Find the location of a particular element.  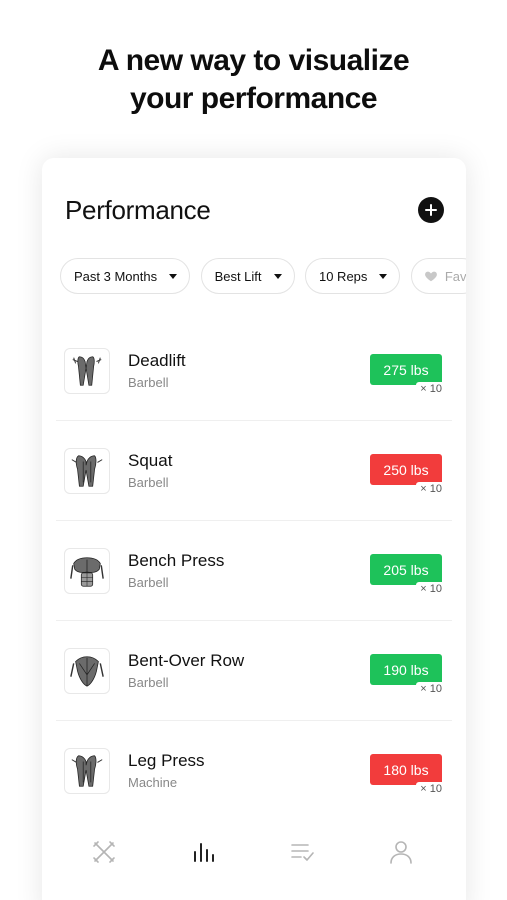

exercise-name: Leg Press is located at coordinates (166, 760).